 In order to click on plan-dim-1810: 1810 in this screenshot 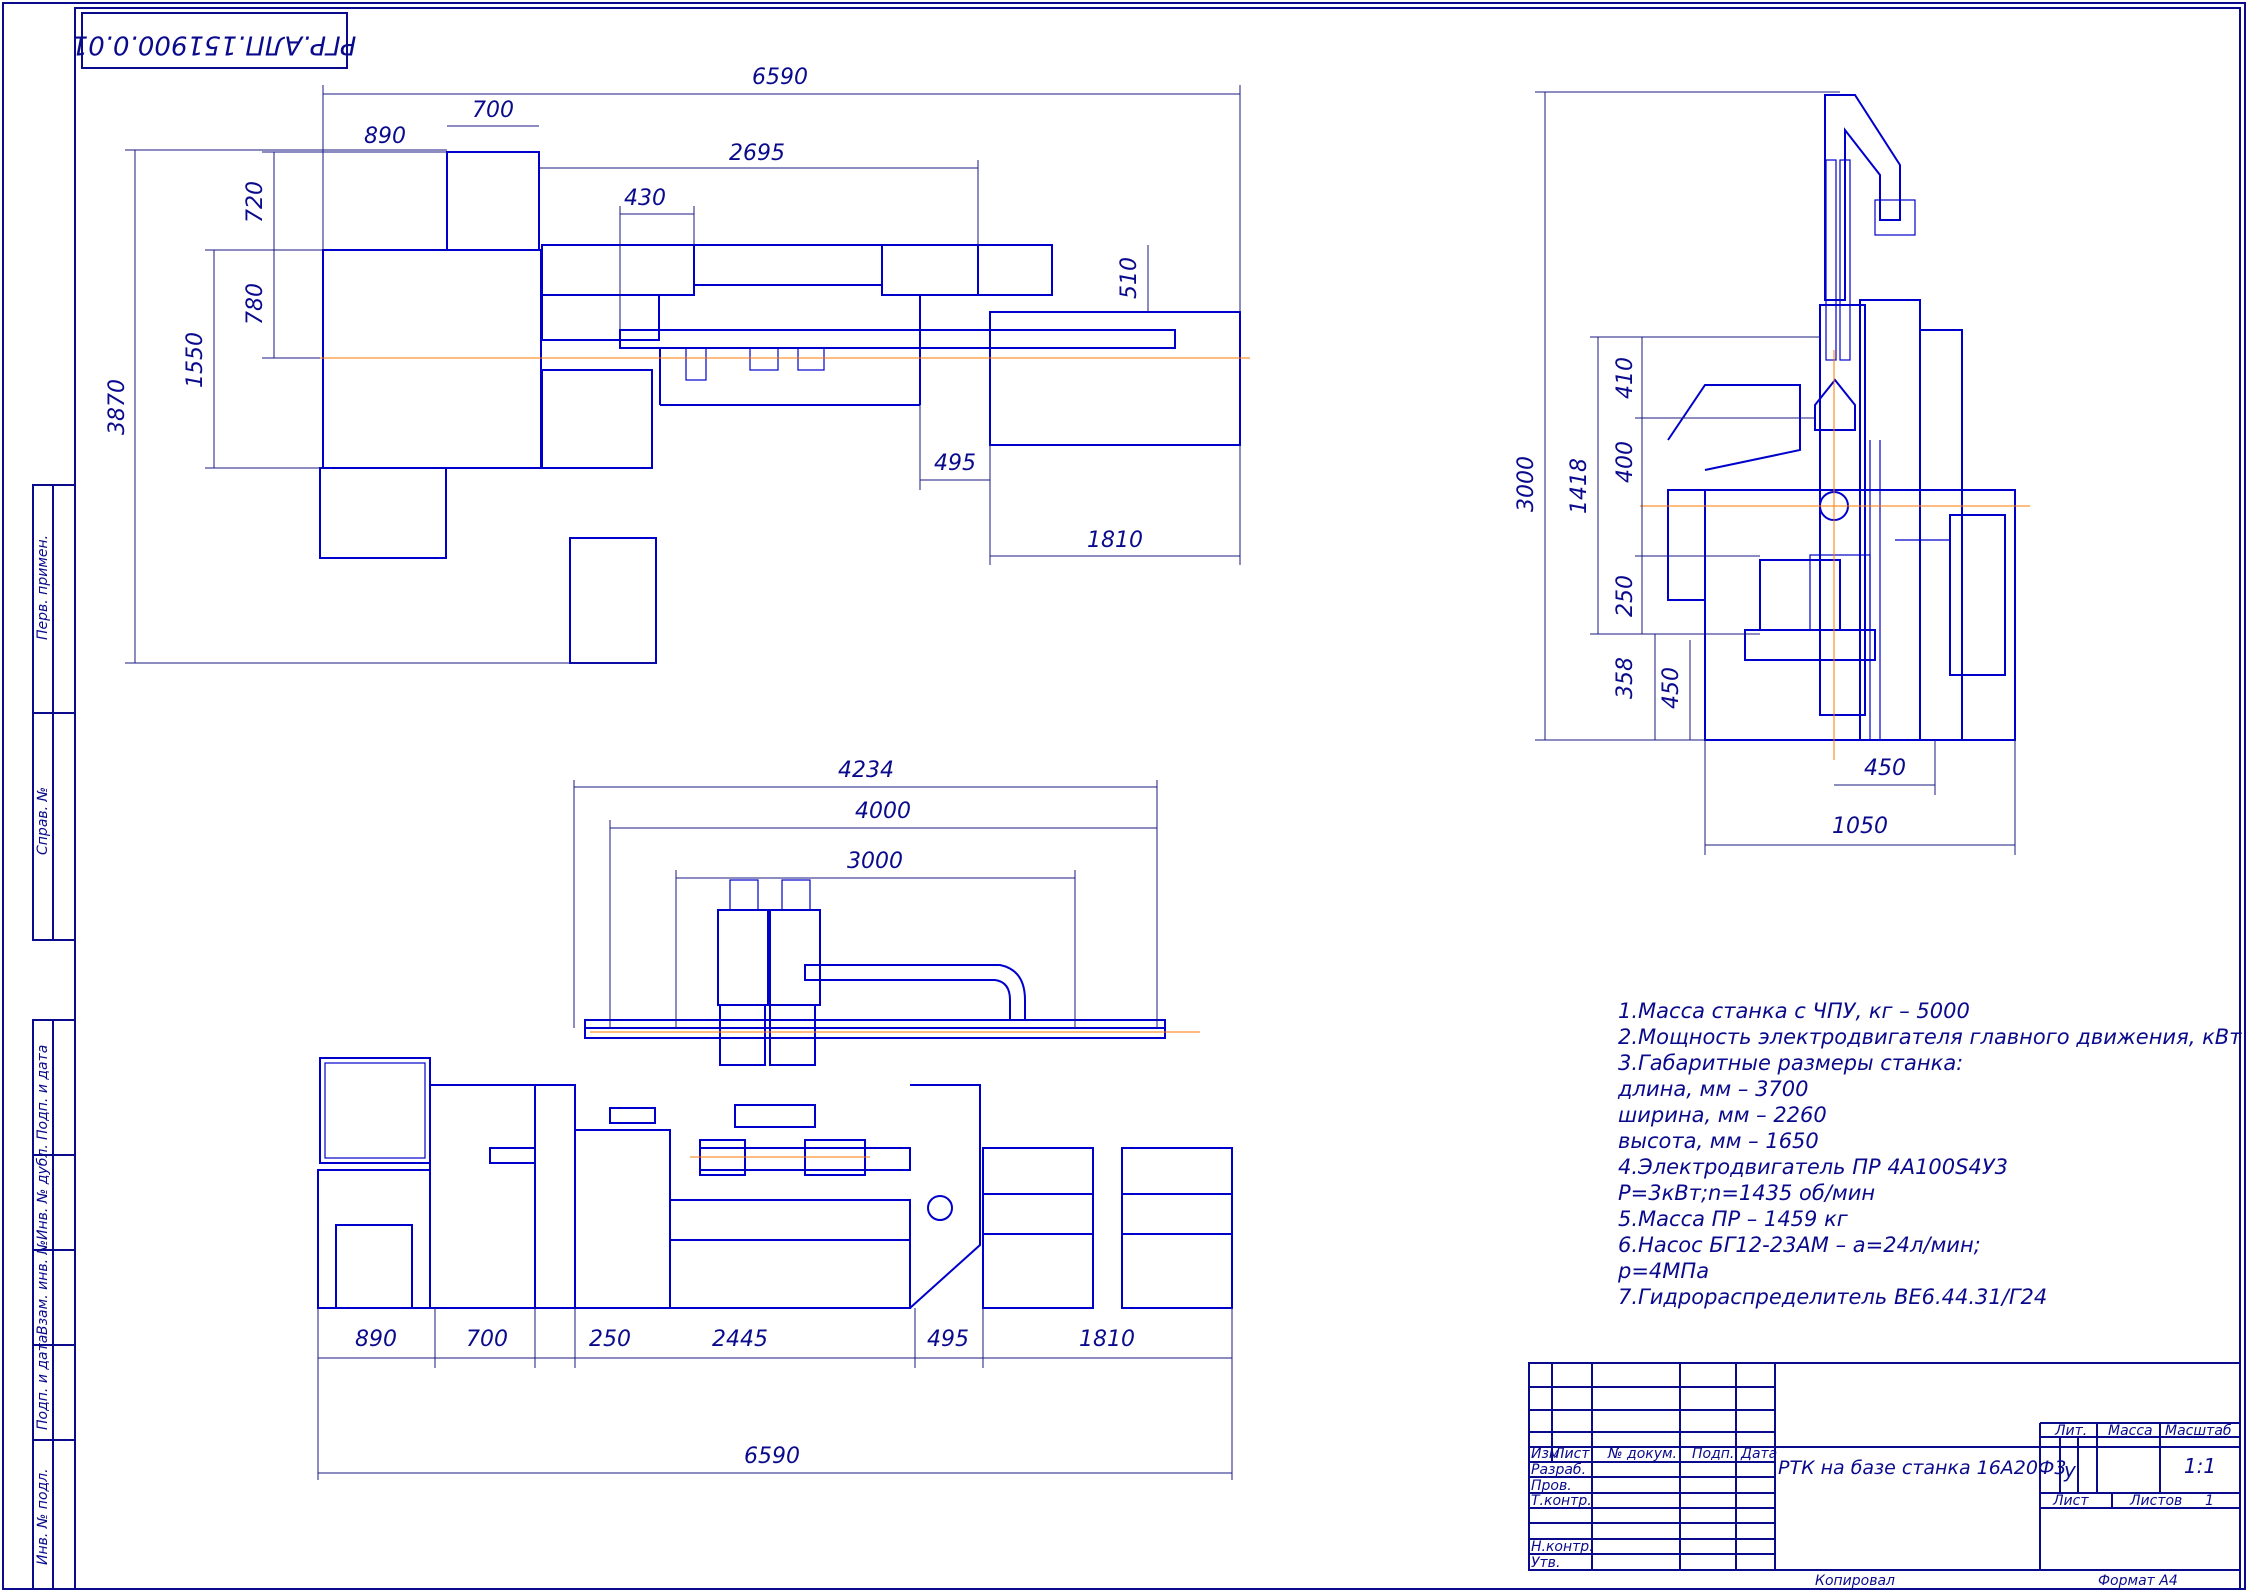, I will do `click(1115, 540)`.